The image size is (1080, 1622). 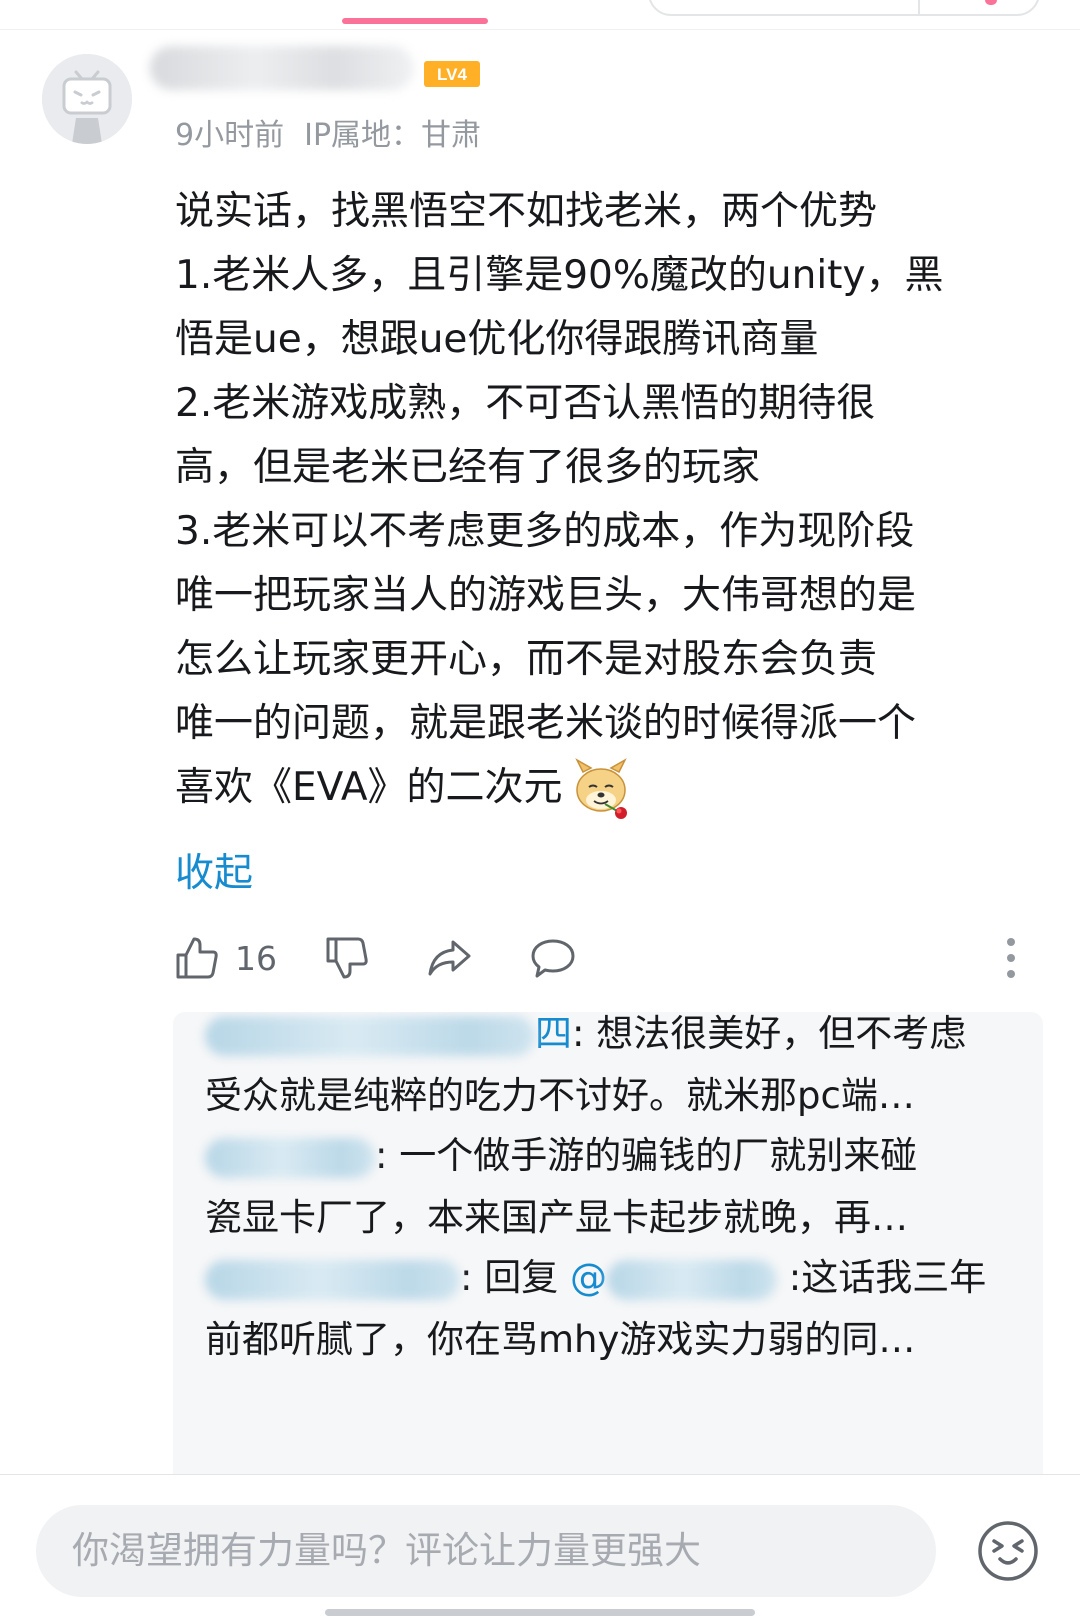 I want to click on top-pill-divider, so click(x=919, y=7).